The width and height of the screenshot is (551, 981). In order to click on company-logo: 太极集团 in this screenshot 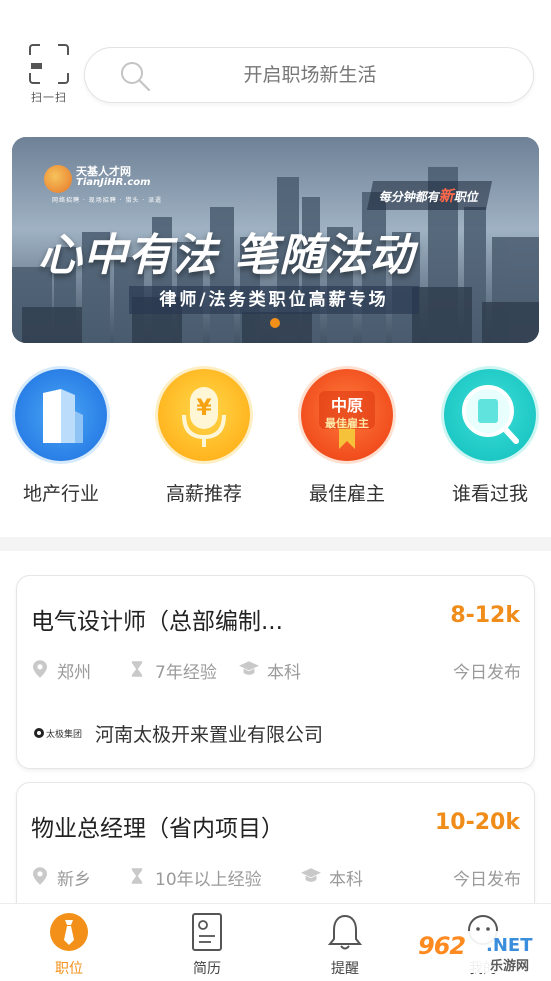, I will do `click(58, 734)`.